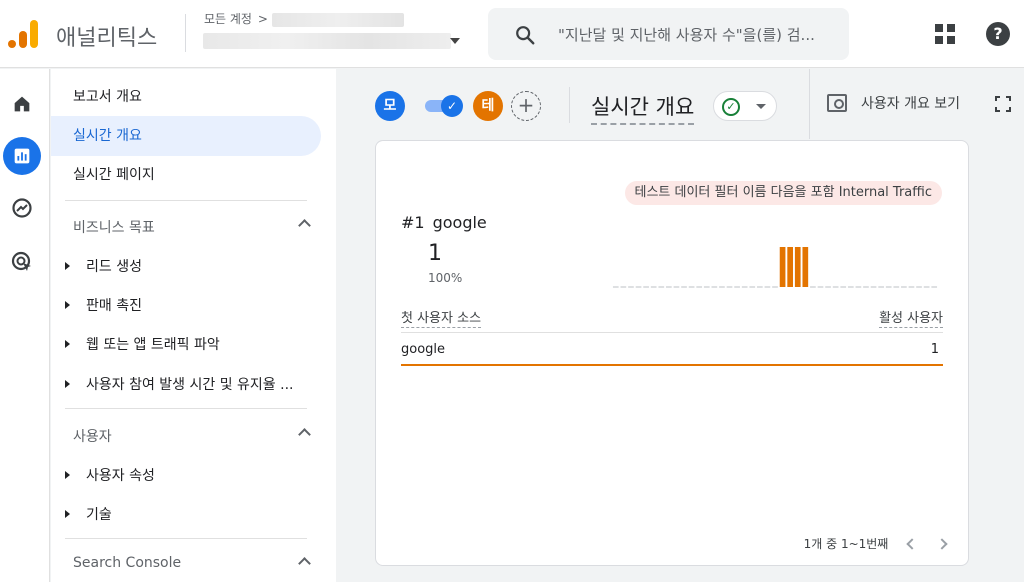  I want to click on metric-value: 1, so click(435, 253).